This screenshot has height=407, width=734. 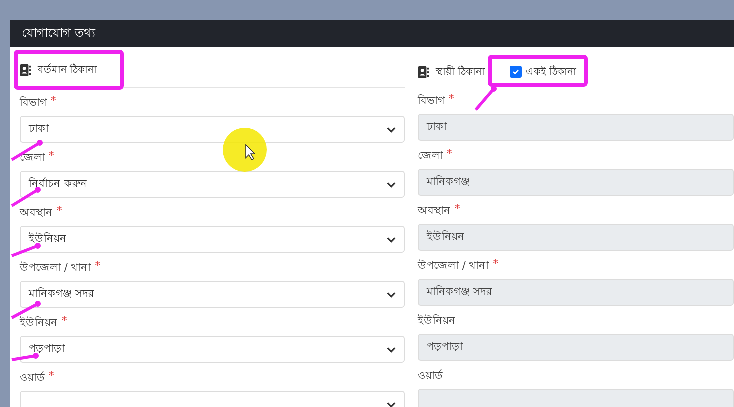 I want to click on mouse-pointer-icon, so click(x=251, y=152).